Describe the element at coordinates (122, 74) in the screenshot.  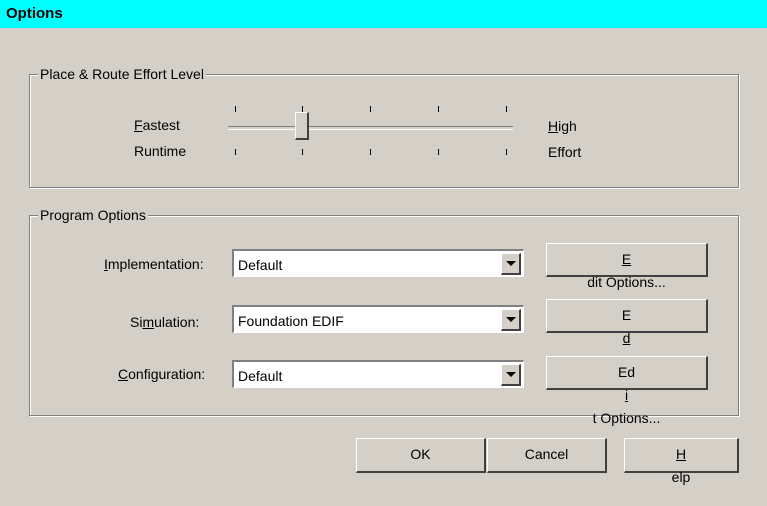
I see `effort-group-label: Place & Route Effort Level` at that location.